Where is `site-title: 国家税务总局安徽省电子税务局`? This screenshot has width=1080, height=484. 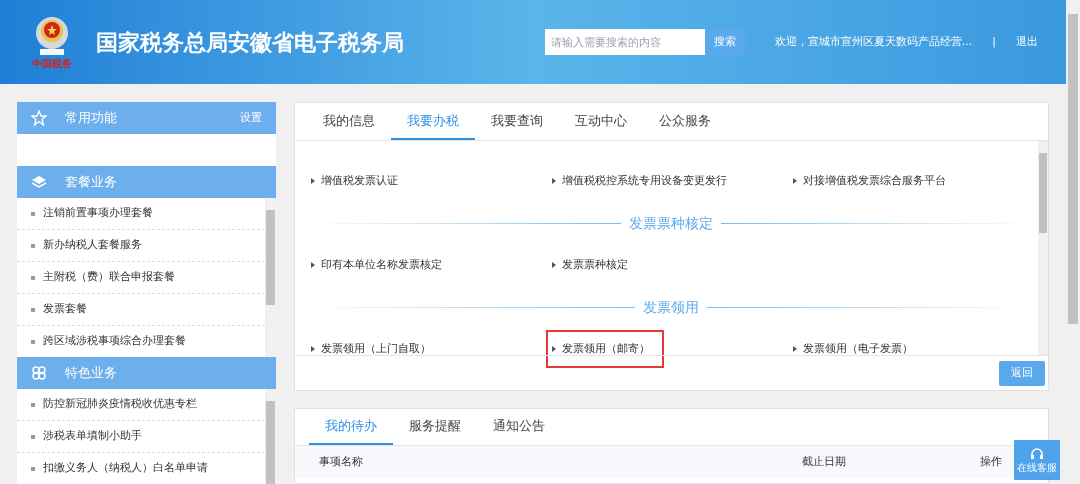
site-title: 国家税务总局安徽省电子税务局 is located at coordinates (250, 42).